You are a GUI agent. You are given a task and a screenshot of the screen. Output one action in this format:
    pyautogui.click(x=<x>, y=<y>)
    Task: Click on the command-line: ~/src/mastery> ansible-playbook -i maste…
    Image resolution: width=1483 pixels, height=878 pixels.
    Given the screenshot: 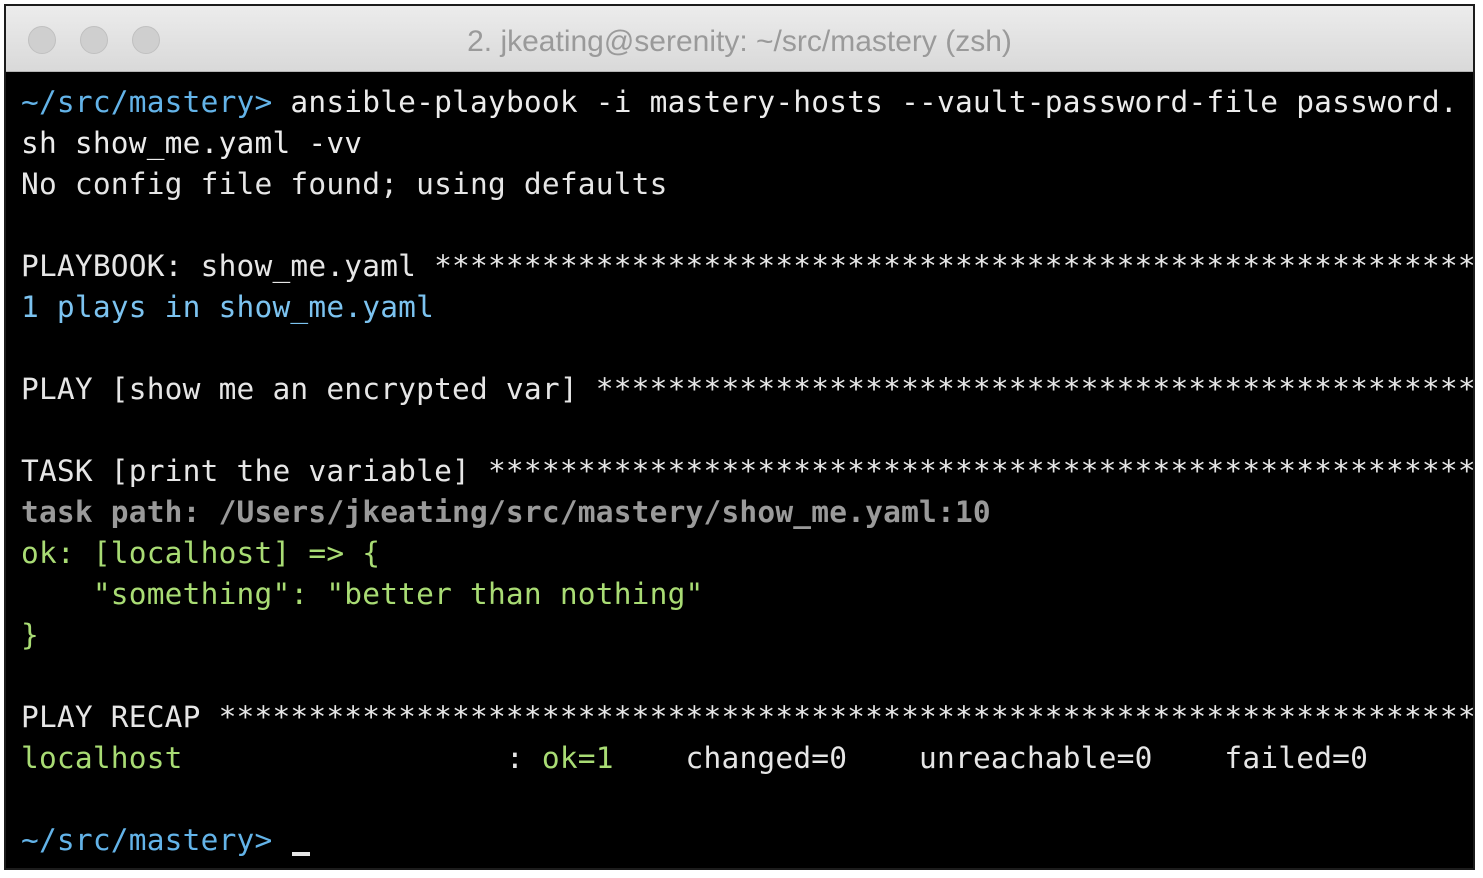 What is the action you would take?
    pyautogui.click(x=747, y=102)
    